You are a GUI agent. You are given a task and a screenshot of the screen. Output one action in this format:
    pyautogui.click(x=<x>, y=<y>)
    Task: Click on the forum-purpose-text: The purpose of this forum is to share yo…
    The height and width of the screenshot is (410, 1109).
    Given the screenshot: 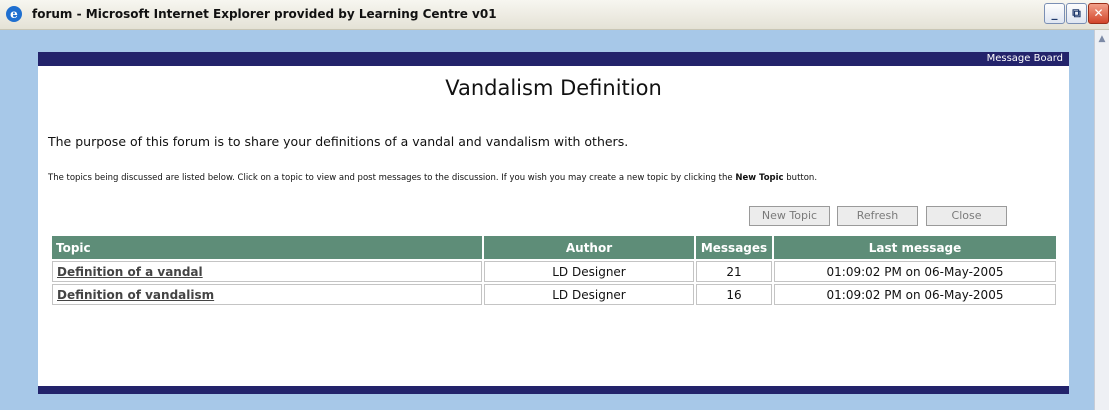 What is the action you would take?
    pyautogui.click(x=338, y=141)
    